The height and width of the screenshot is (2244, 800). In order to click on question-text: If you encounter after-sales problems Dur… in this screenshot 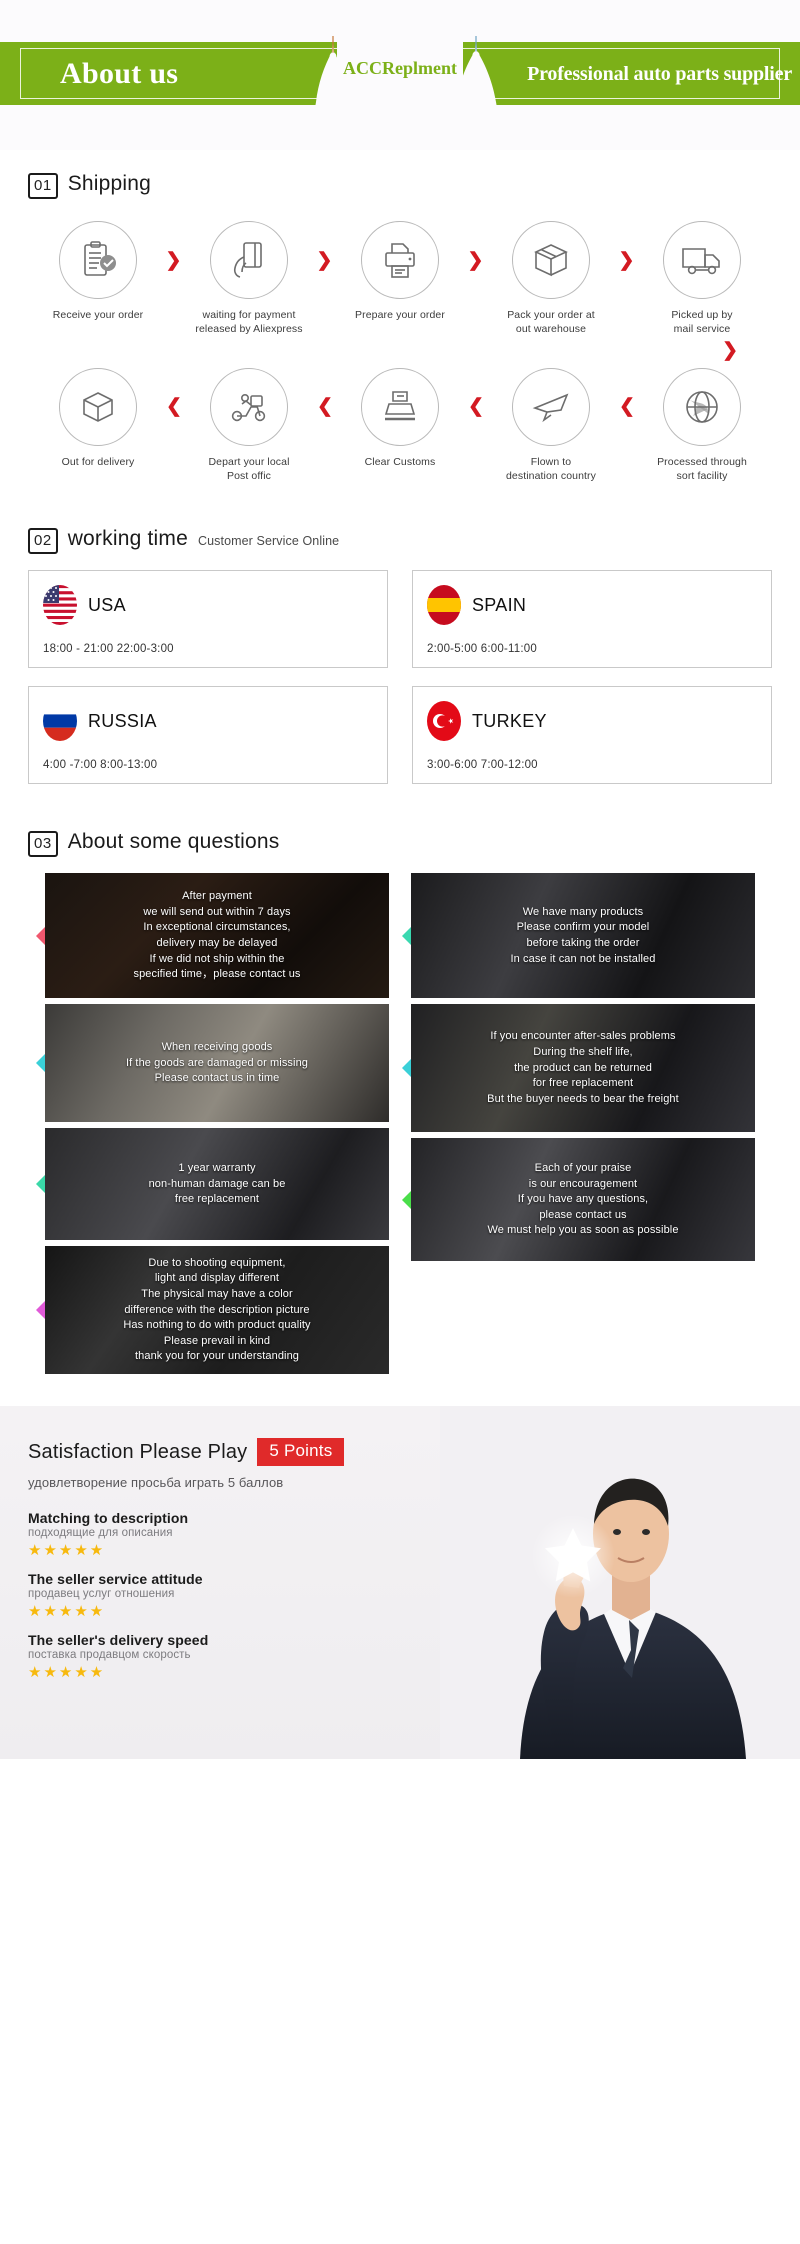, I will do `click(583, 1067)`.